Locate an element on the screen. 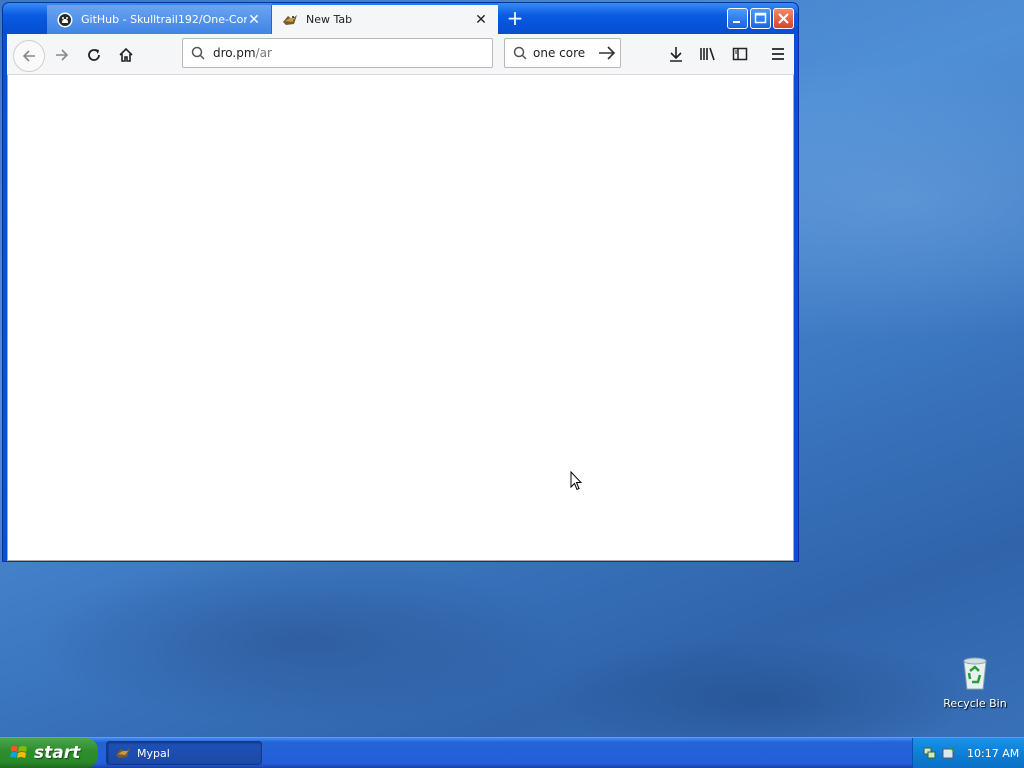  minimize-button is located at coordinates (737, 18).